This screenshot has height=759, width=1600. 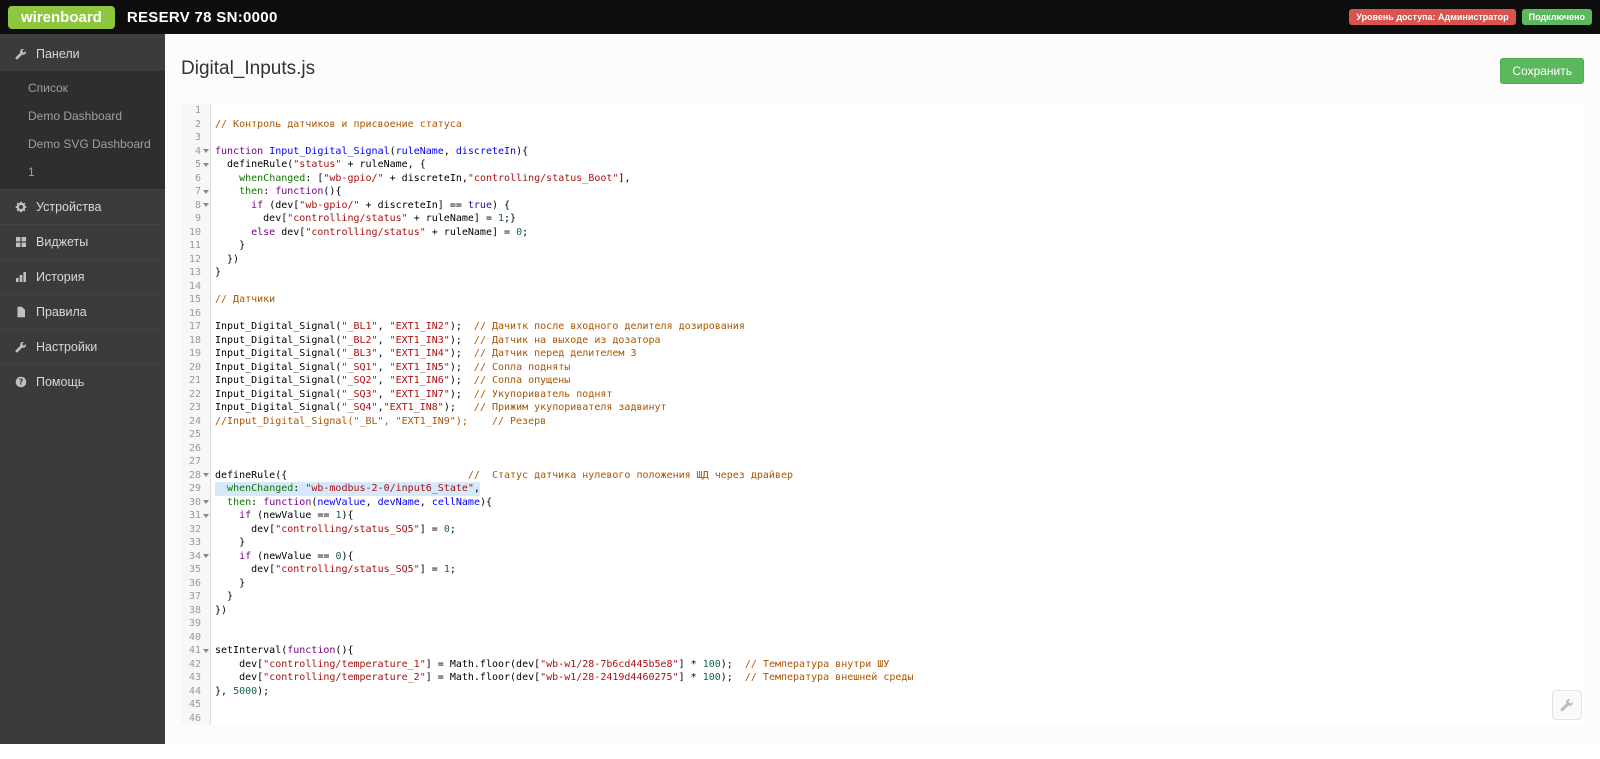 I want to click on code-line-27: 27, so click(x=882, y=462).